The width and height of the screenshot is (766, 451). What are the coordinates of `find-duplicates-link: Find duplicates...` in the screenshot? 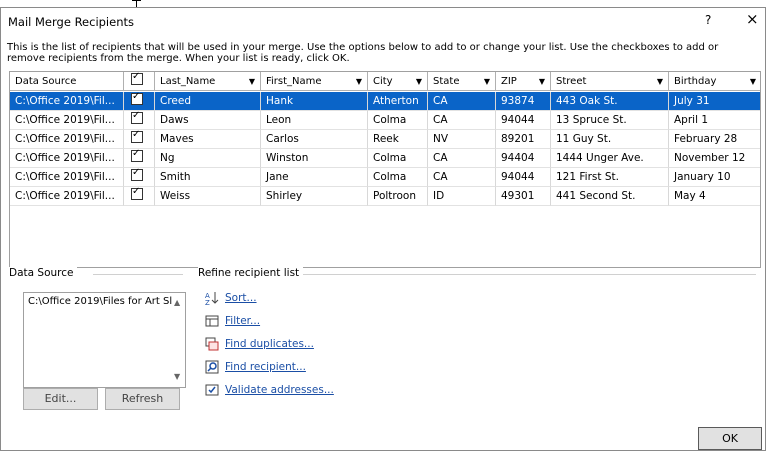 It's located at (259, 344).